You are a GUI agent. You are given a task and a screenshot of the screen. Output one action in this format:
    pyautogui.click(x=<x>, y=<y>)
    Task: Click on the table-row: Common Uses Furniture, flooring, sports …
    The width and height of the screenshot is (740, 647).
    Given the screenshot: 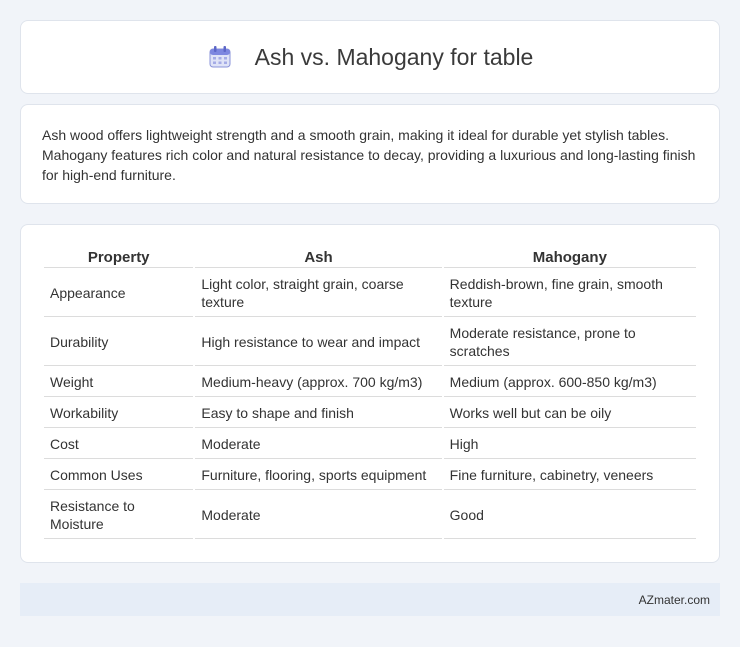 What is the action you would take?
    pyautogui.click(x=370, y=475)
    